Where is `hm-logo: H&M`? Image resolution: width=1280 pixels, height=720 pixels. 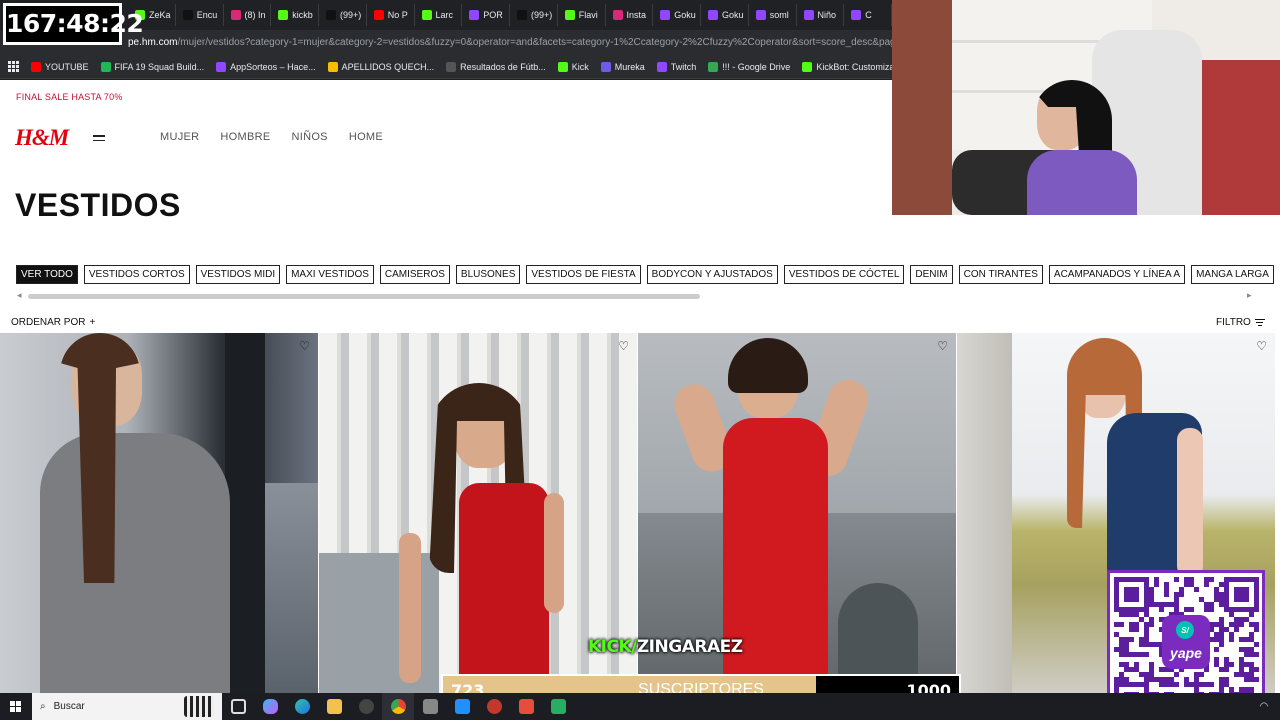 hm-logo: H&M is located at coordinates (42, 138).